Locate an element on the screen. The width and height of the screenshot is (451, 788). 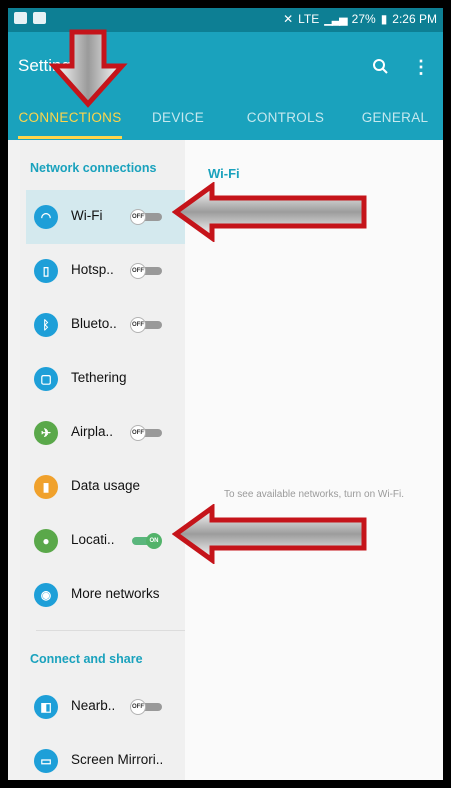
wifi-icon: ◠ is located at coordinates (46, 217).